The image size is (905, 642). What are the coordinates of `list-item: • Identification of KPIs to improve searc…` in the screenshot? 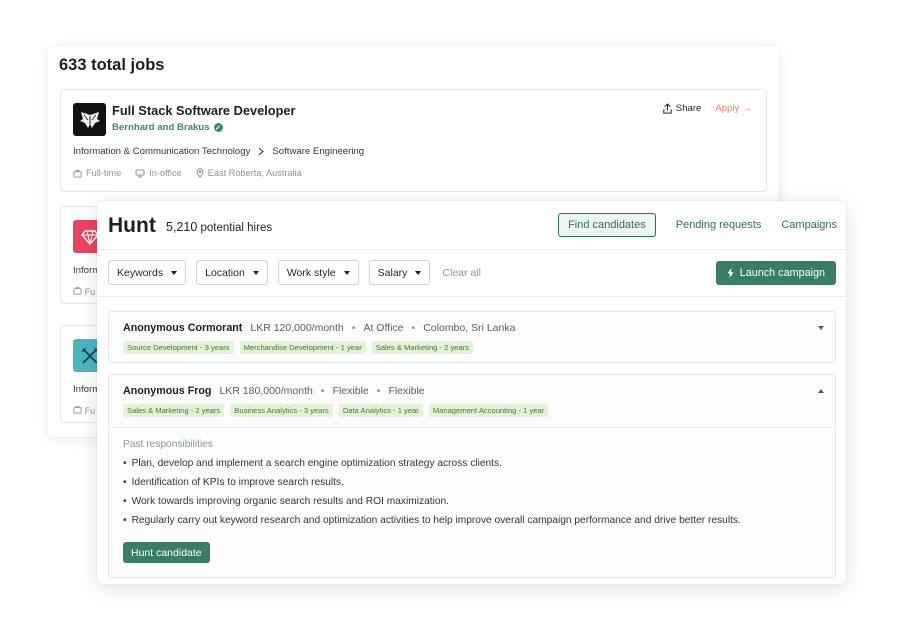 It's located at (432, 486).